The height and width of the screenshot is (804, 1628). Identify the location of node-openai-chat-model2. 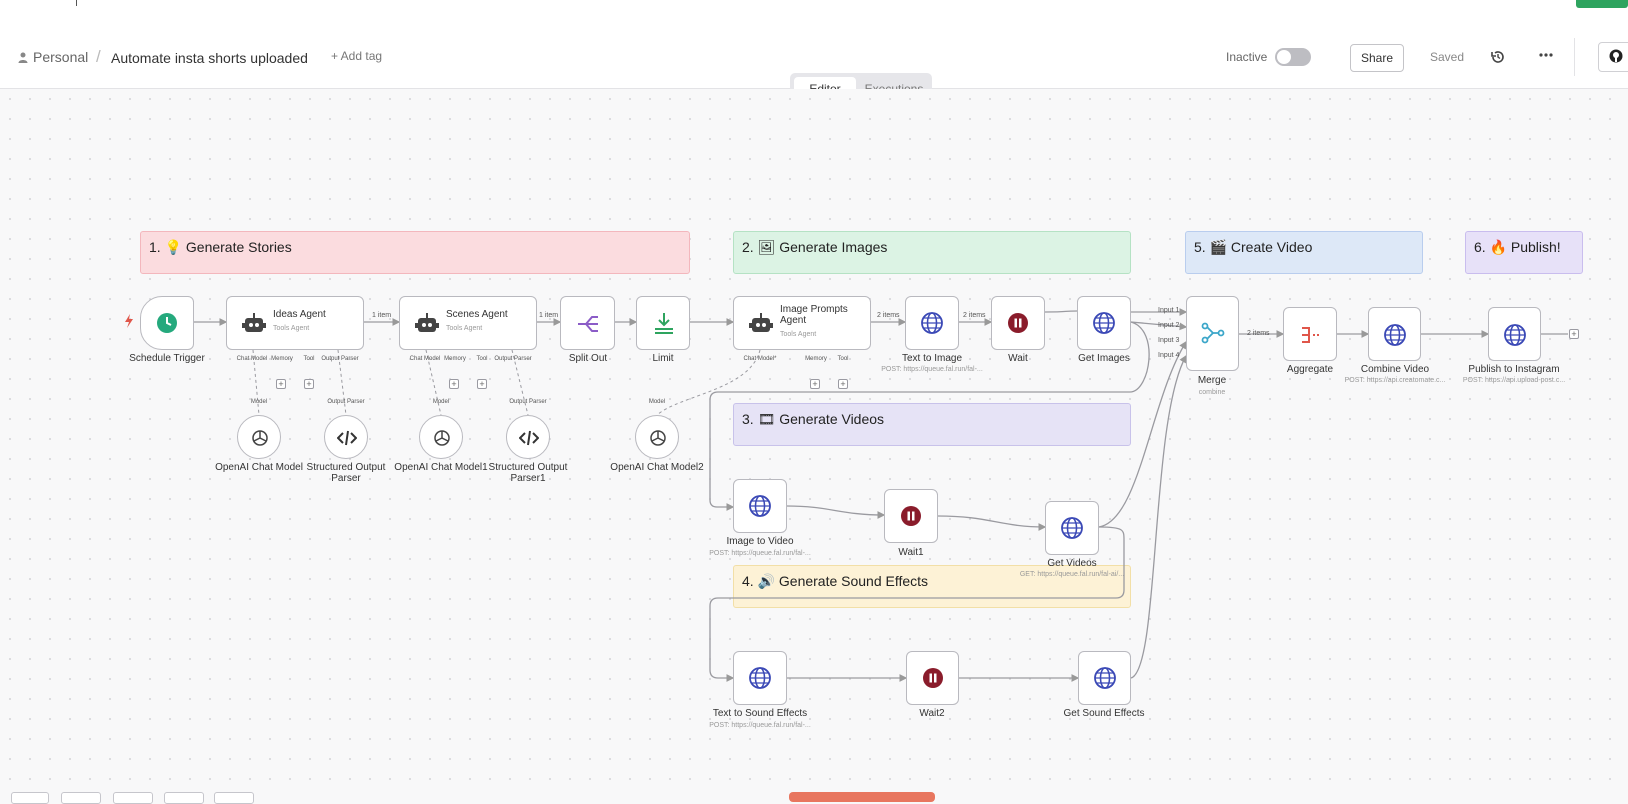
(657, 437).